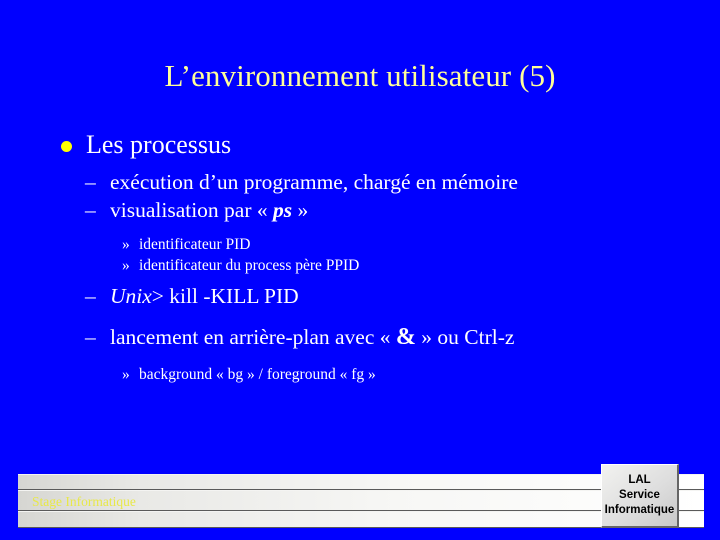 Image resolution: width=720 pixels, height=540 pixels. Describe the element at coordinates (372, 296) in the screenshot. I see `bullet-level2-kill-command: – Unix> kill -KILL PID` at that location.